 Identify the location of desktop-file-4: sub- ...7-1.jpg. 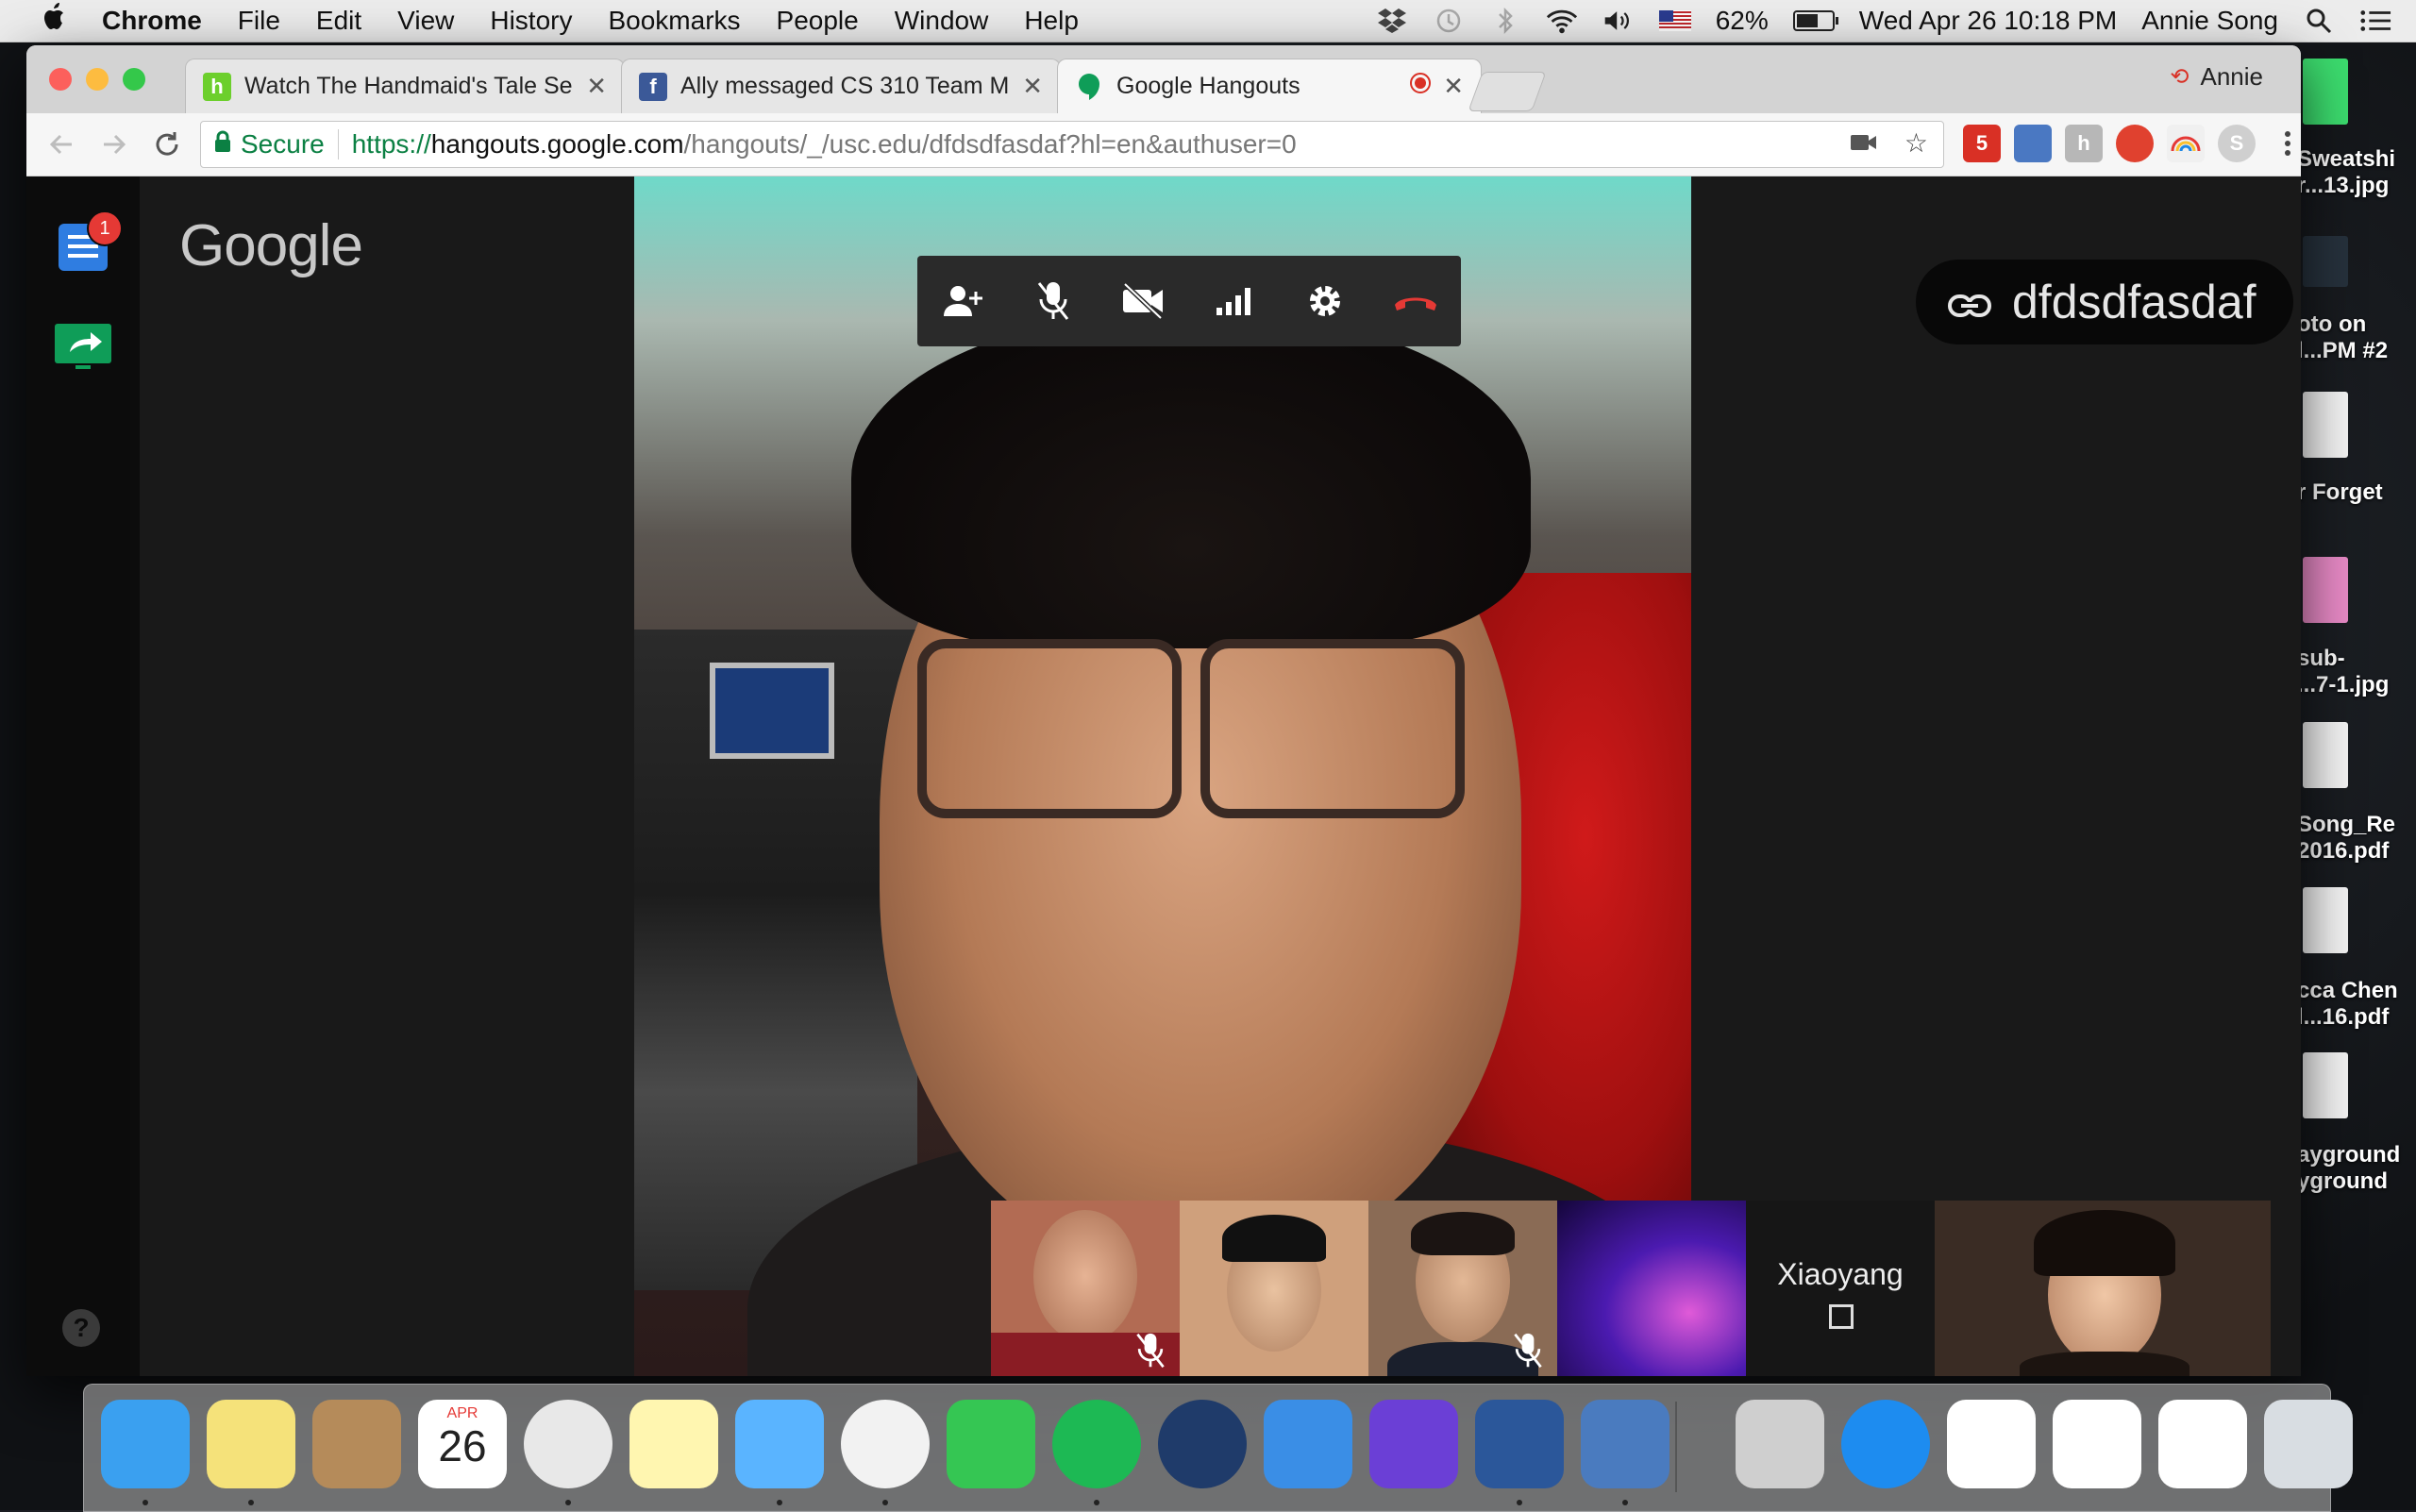
(2356, 672).